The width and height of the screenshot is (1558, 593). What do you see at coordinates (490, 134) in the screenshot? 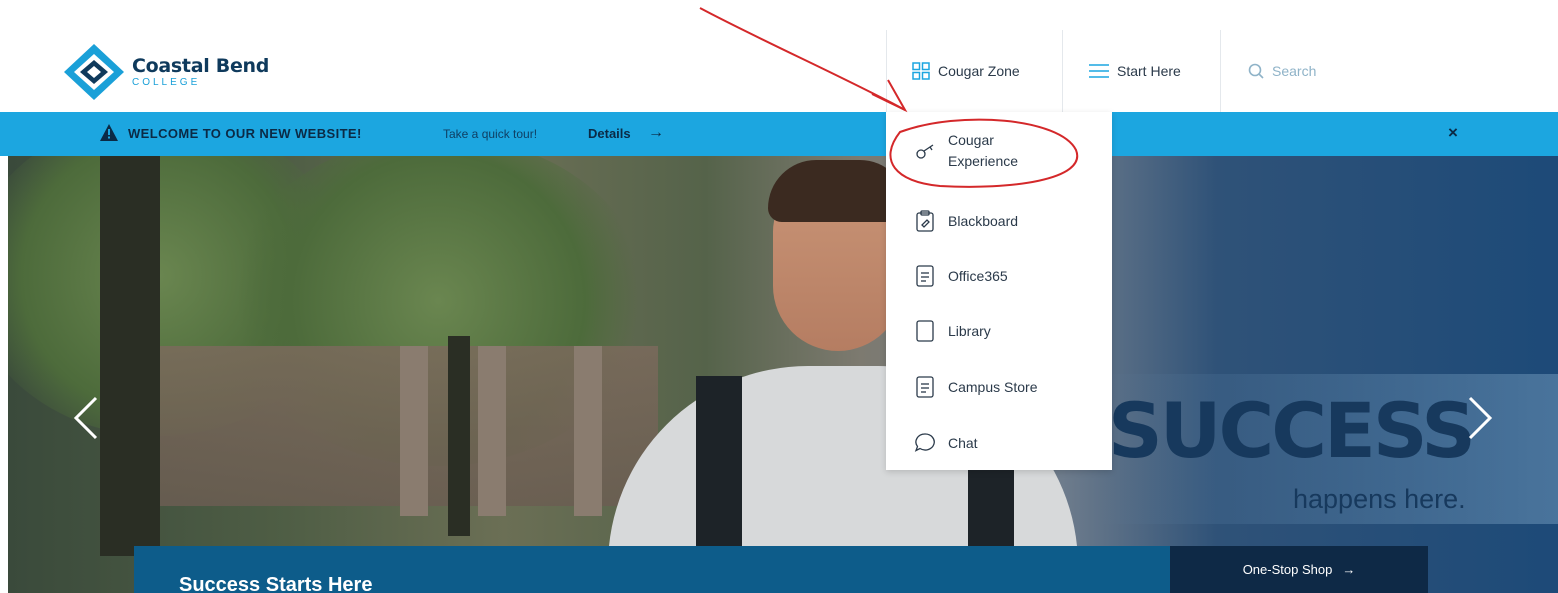
I see `banner-tour-text: Take a quick tour!` at bounding box center [490, 134].